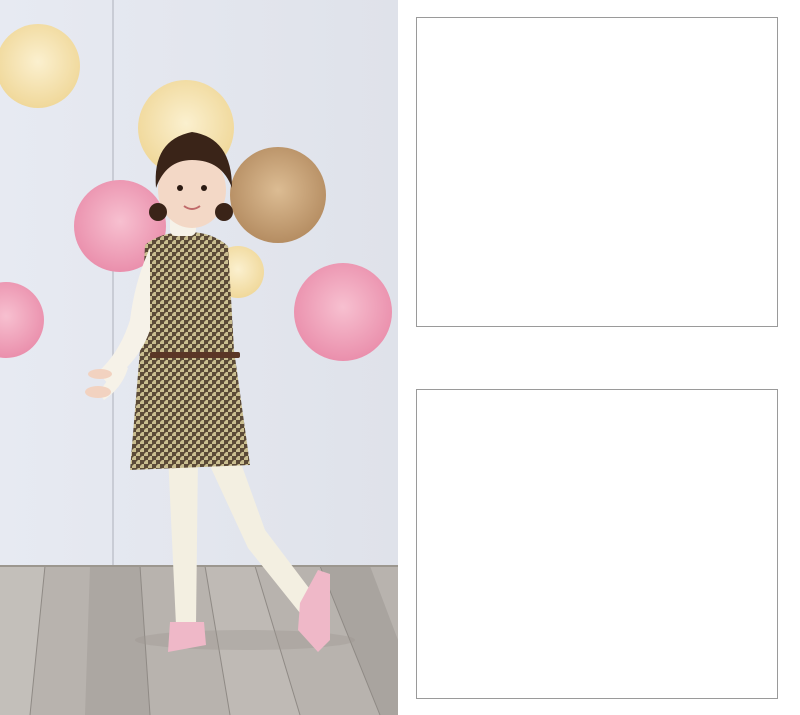 Image resolution: width=800 pixels, height=715 pixels. Describe the element at coordinates (224, 212) in the screenshot. I see `hair-bun-right` at that location.